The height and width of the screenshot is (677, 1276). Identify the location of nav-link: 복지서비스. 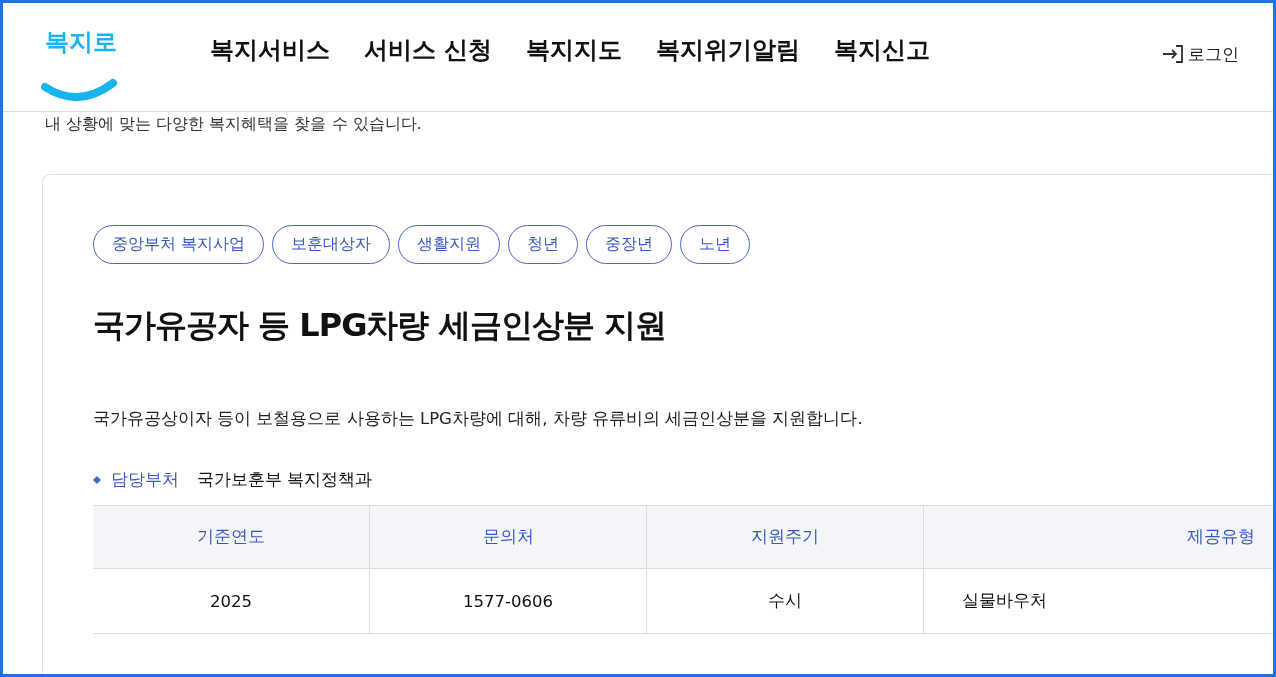
(270, 50).